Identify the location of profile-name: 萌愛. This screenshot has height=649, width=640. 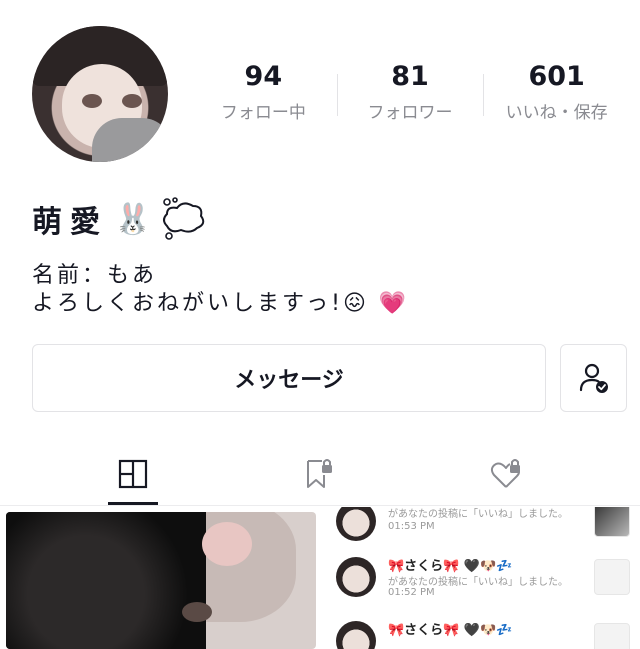
(70, 222).